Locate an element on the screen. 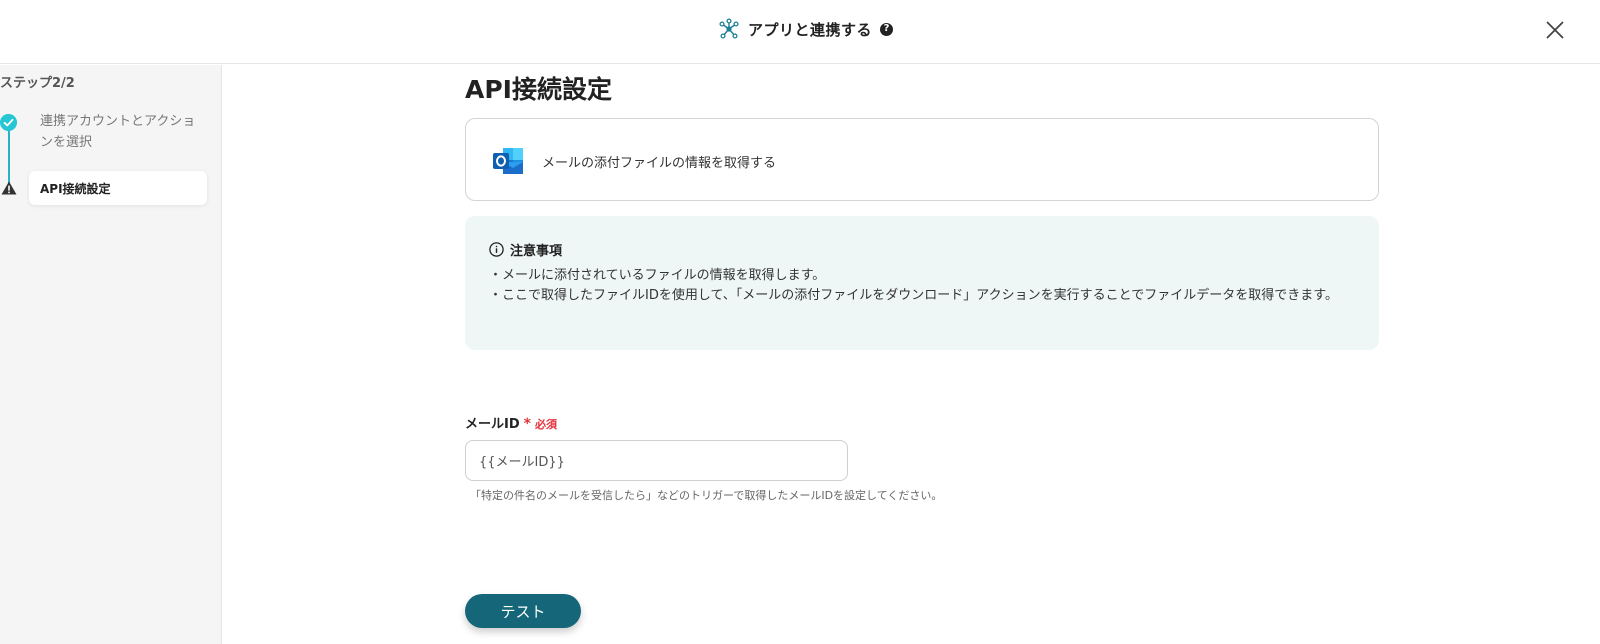  modal-header: アプリと連携する ? is located at coordinates (800, 32).